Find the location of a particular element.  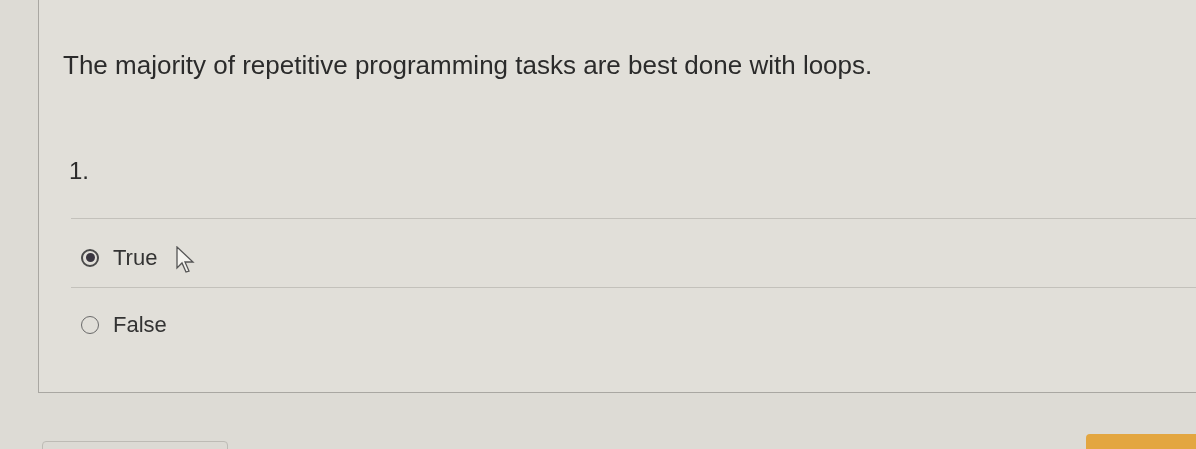

radio-button is located at coordinates (90, 257).